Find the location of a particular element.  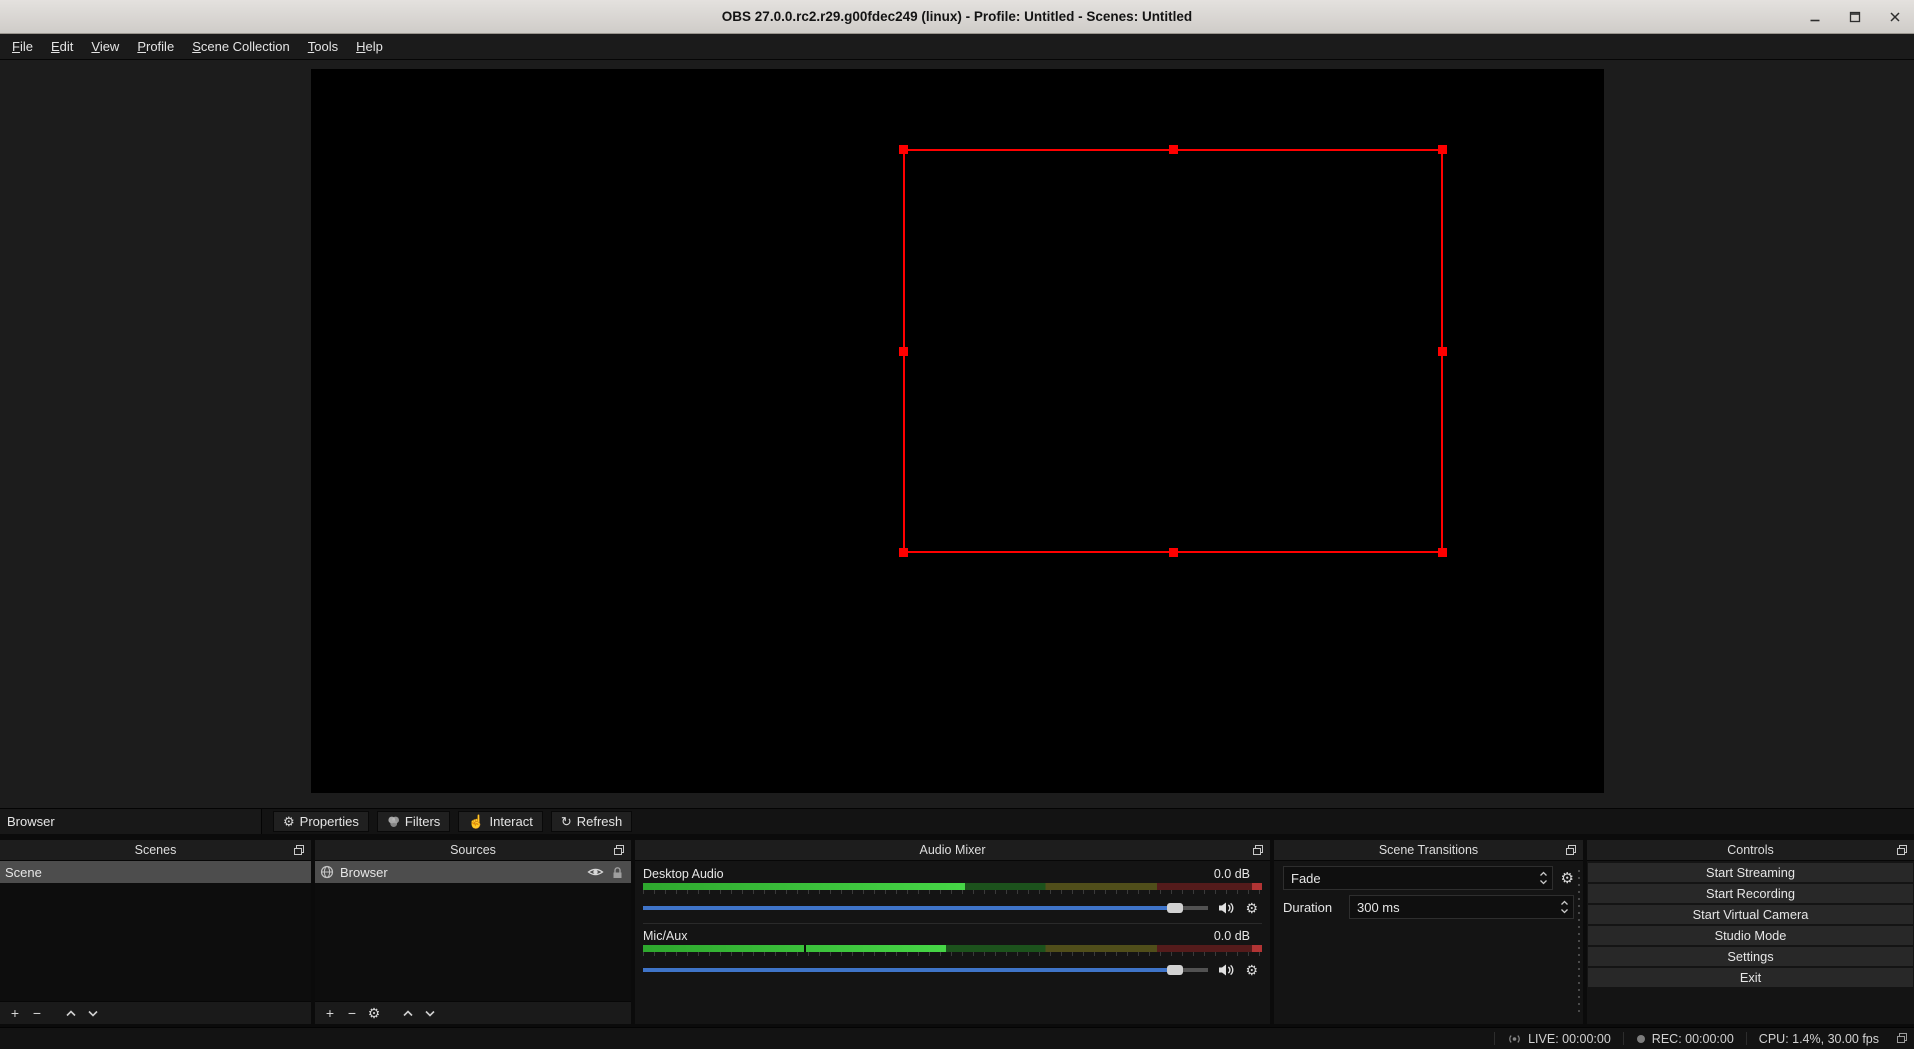

controls-dock-header: Controls is located at coordinates (1750, 850).